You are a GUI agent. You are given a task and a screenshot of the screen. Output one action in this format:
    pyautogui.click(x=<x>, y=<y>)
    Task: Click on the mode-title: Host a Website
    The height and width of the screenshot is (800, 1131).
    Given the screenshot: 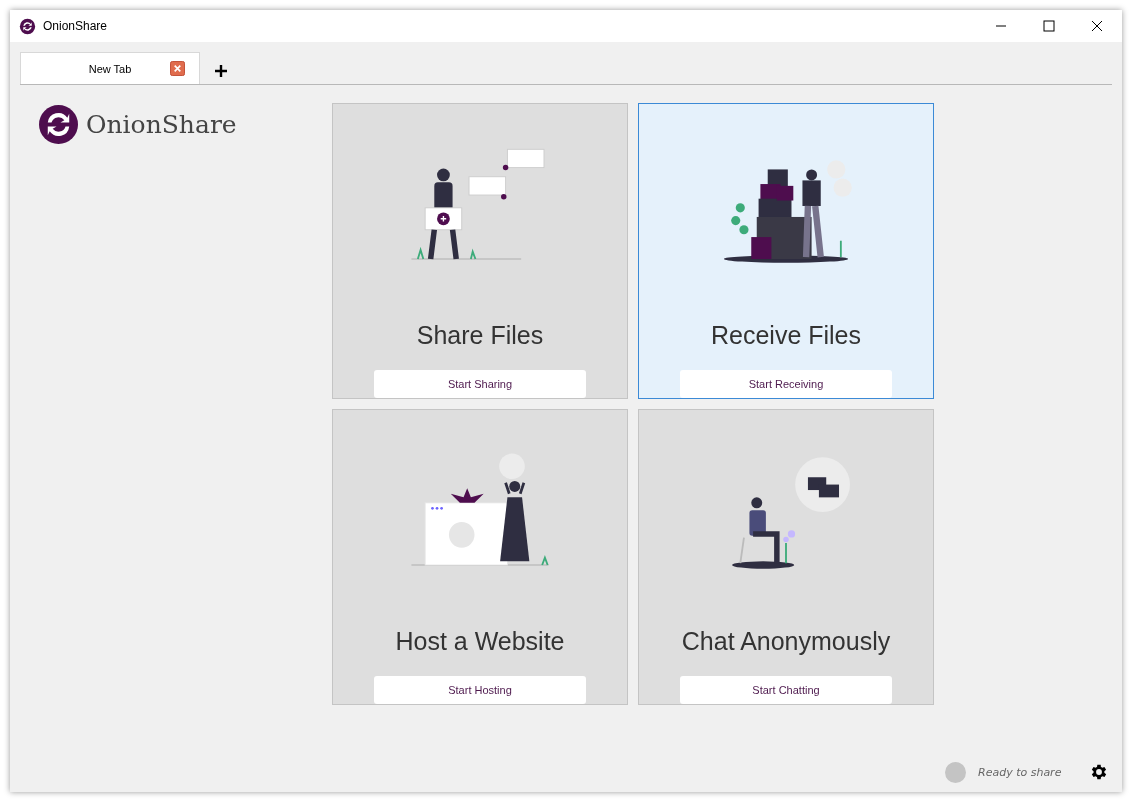 What is the action you would take?
    pyautogui.click(x=480, y=642)
    